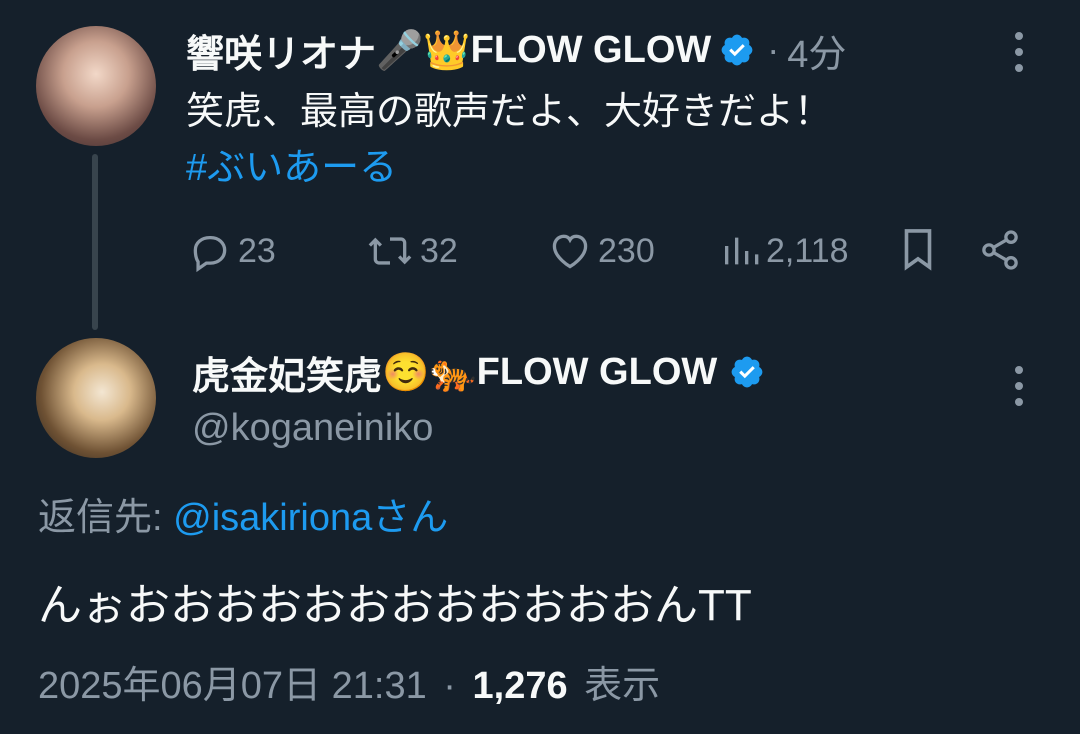  What do you see at coordinates (429, 371) in the screenshot?
I see `tweet2-name-emojis: ☺️🐅` at bounding box center [429, 371].